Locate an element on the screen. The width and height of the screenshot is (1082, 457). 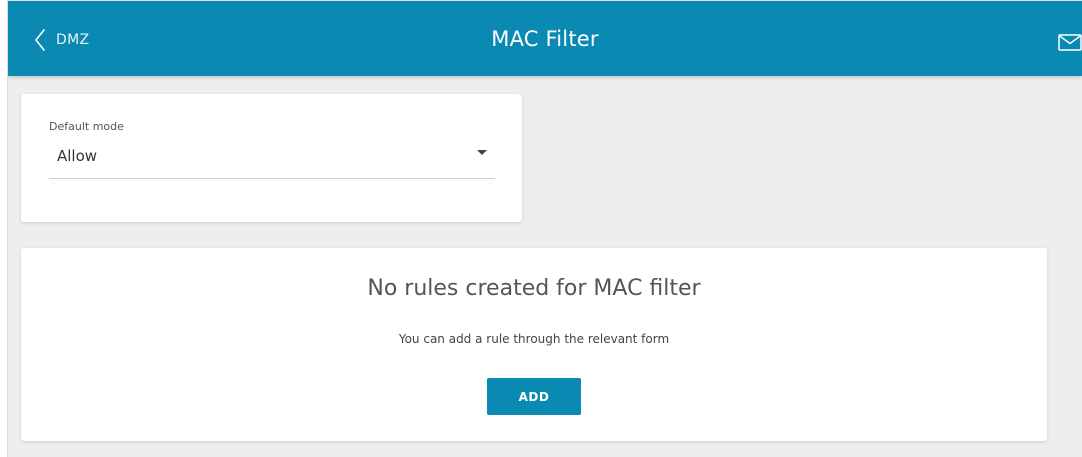
add-rule-button: ADD is located at coordinates (534, 396).